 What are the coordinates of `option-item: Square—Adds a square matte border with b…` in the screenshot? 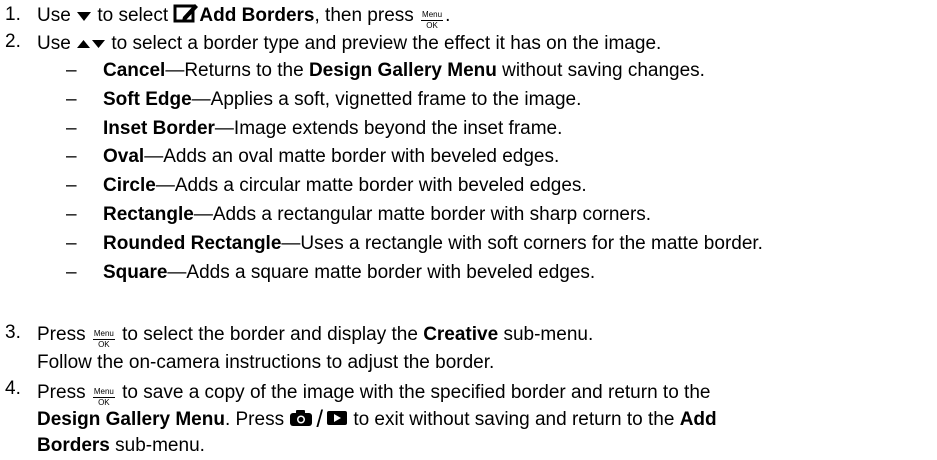 It's located at (349, 273).